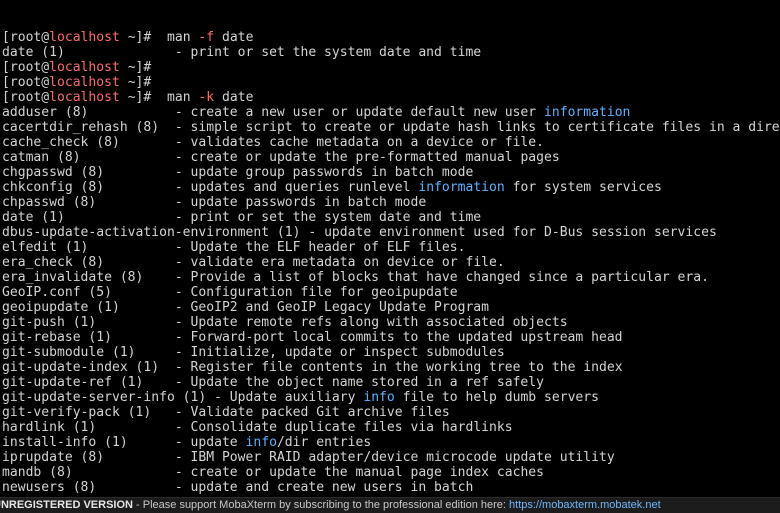 Image resolution: width=780 pixels, height=513 pixels. What do you see at coordinates (49, 427) in the screenshot?
I see `manpage-name: hardlink (1)` at bounding box center [49, 427].